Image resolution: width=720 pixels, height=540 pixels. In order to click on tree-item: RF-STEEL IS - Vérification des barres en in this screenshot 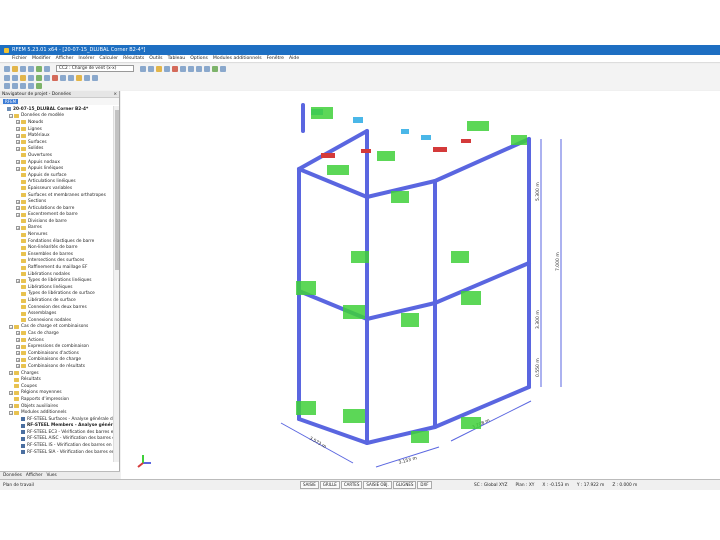, I will do `click(56, 445)`.